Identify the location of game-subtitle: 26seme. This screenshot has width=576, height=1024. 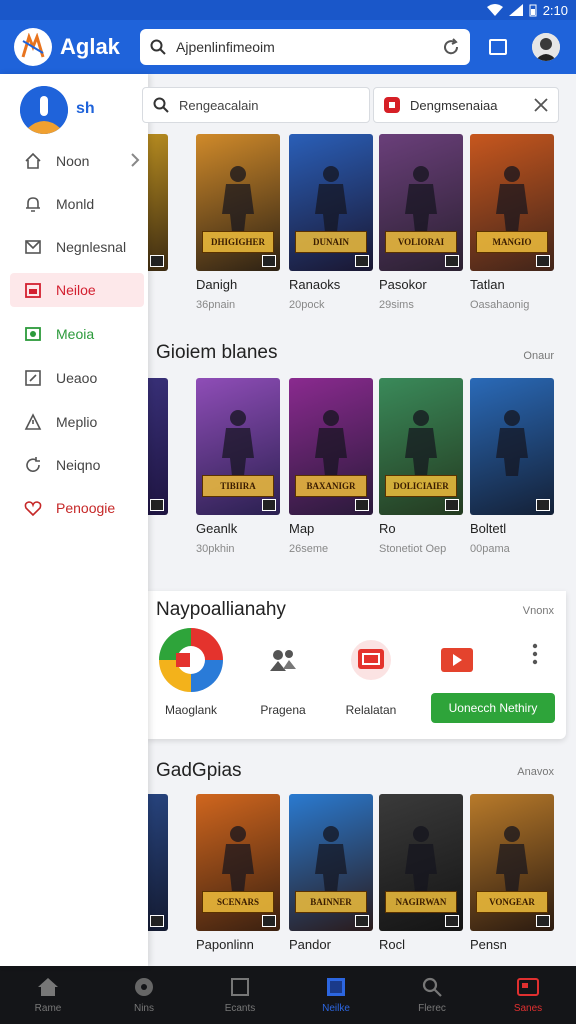
(309, 549).